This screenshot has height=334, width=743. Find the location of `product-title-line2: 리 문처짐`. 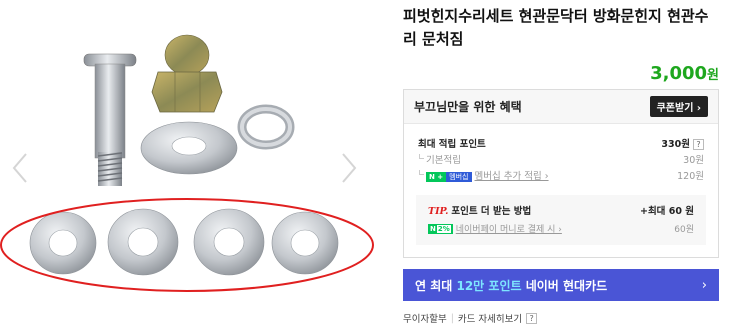

product-title-line2: 리 문처짐 is located at coordinates (433, 39).